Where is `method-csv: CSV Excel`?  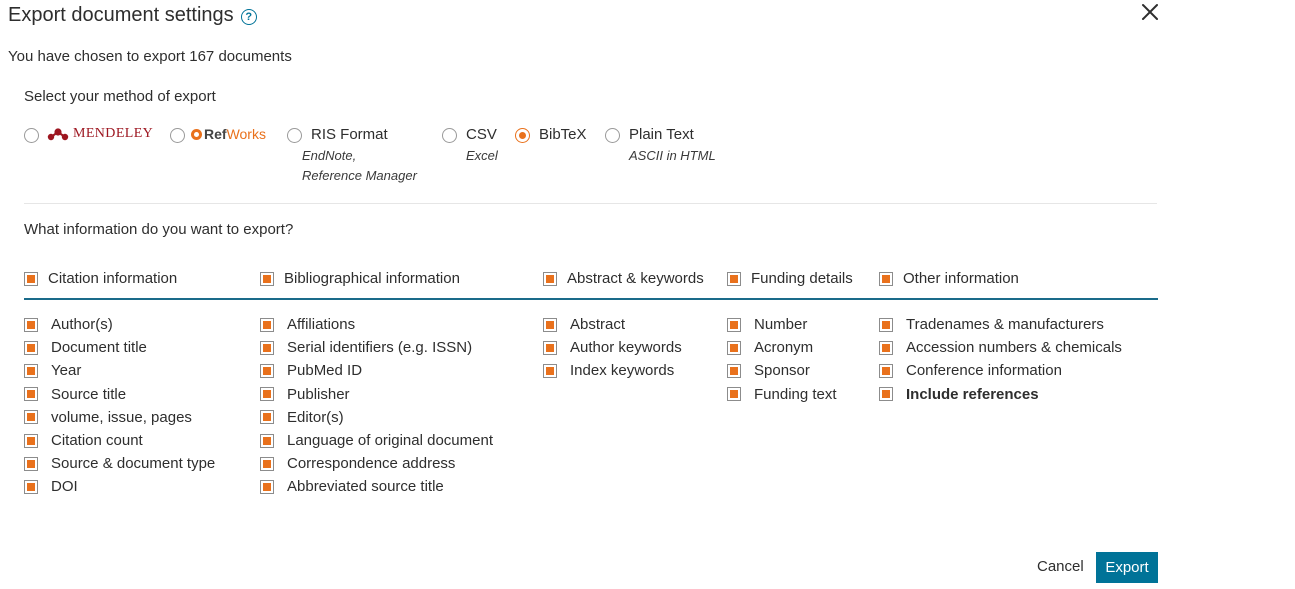 method-csv: CSV Excel is located at coordinates (470, 145).